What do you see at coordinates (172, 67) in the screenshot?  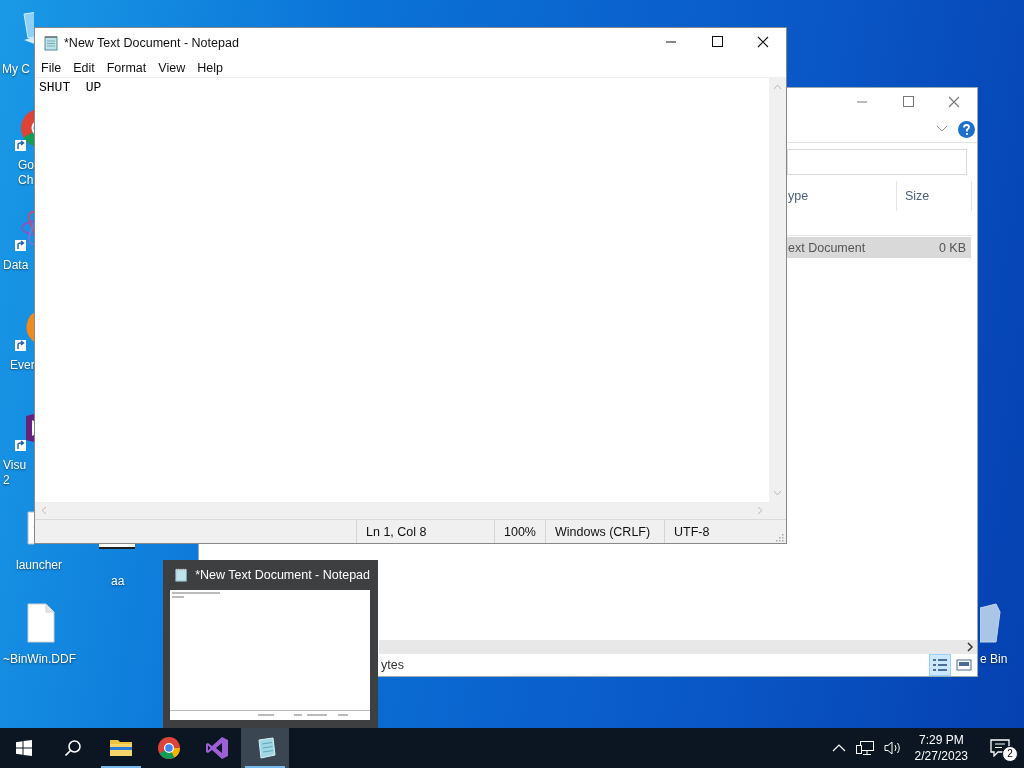 I see `menu-item: View` at bounding box center [172, 67].